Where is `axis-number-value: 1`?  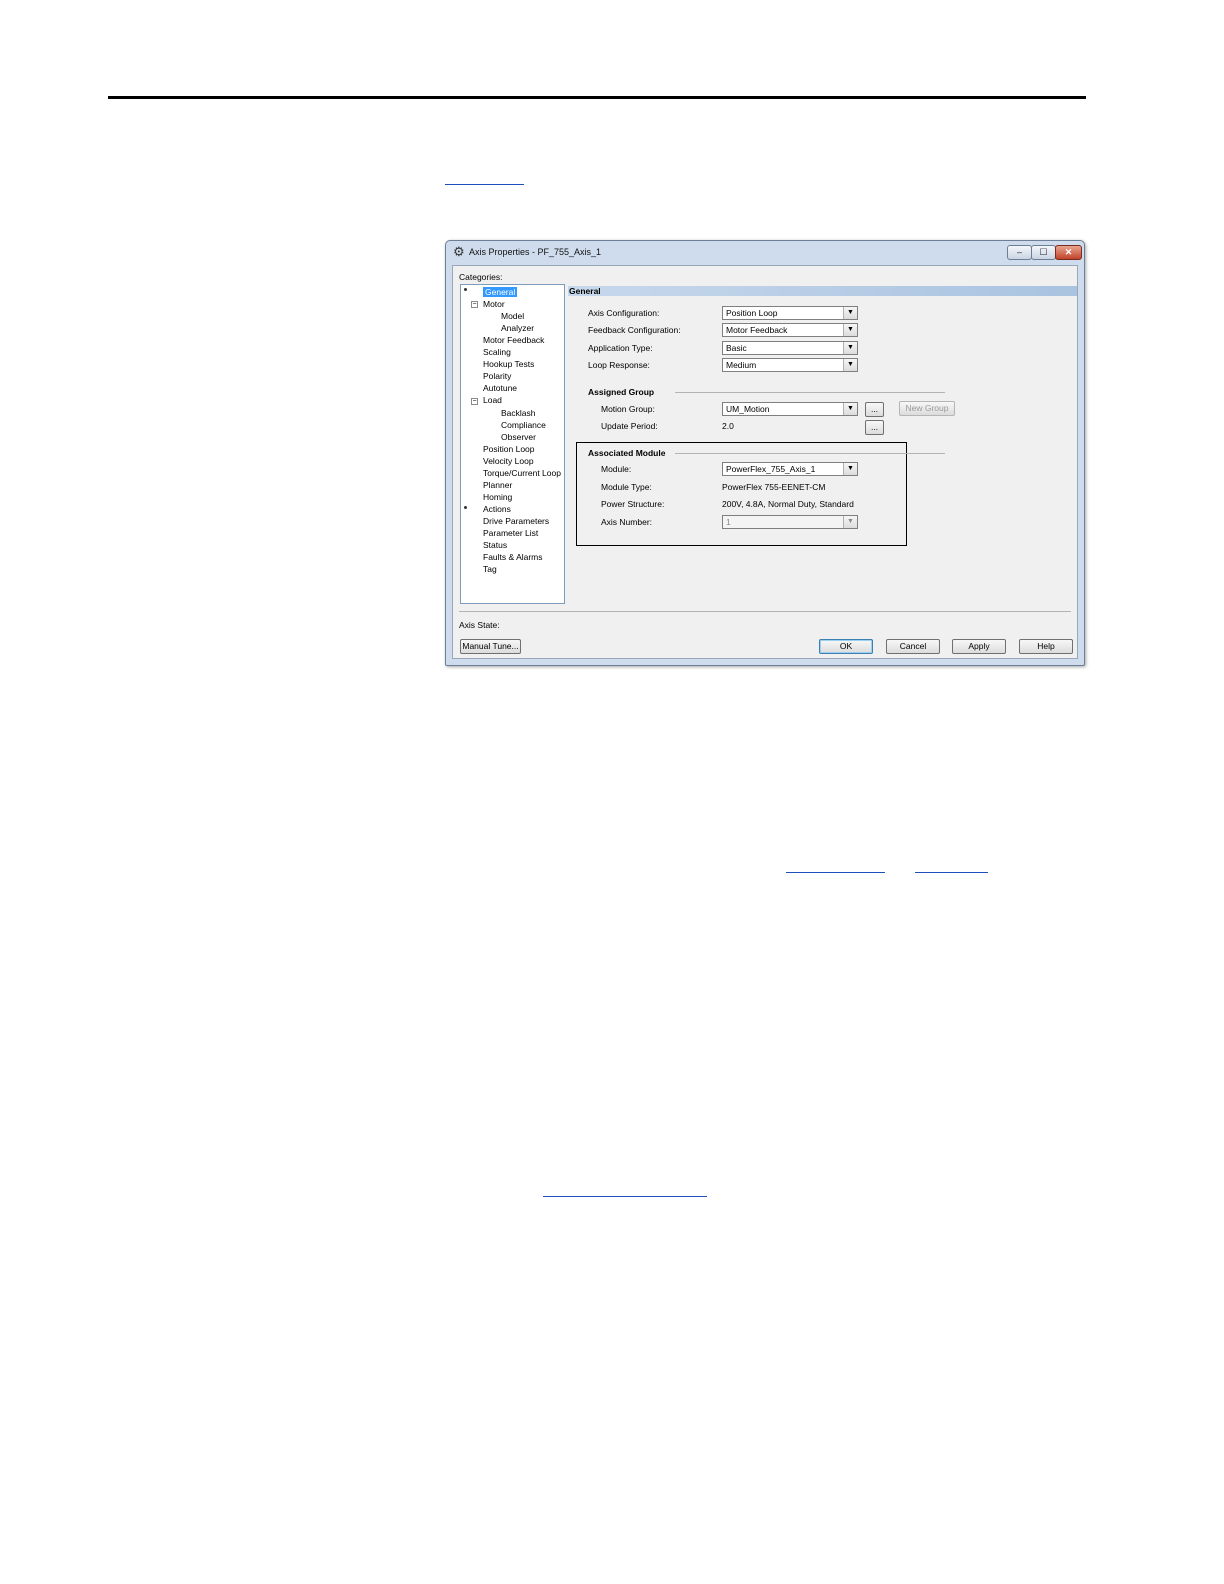
axis-number-value: 1 is located at coordinates (728, 522).